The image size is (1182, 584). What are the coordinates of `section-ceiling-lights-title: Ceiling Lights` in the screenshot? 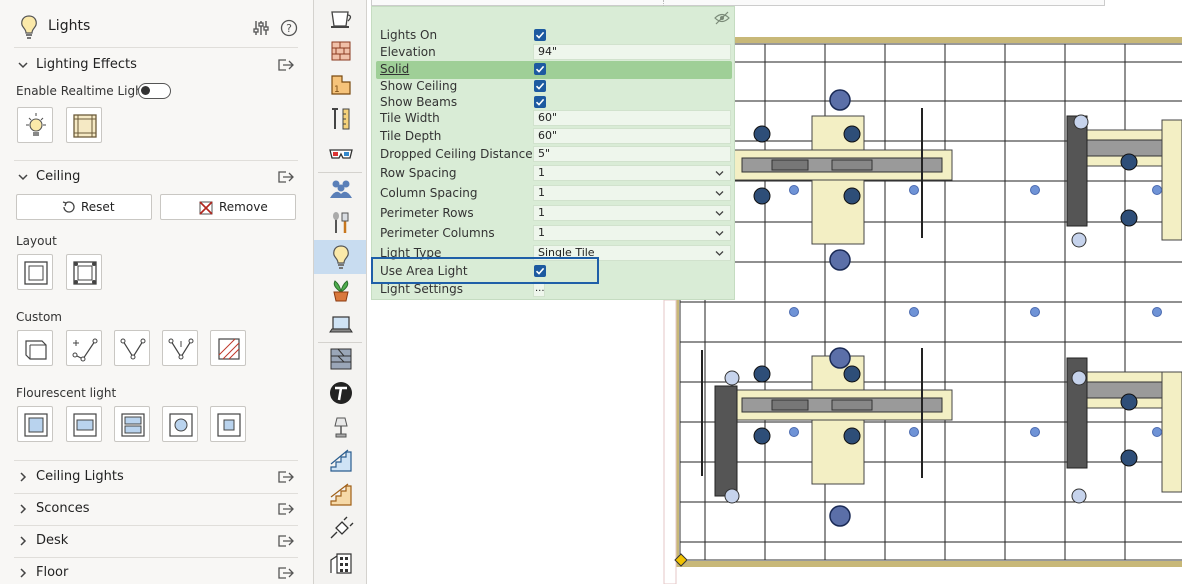 It's located at (80, 476).